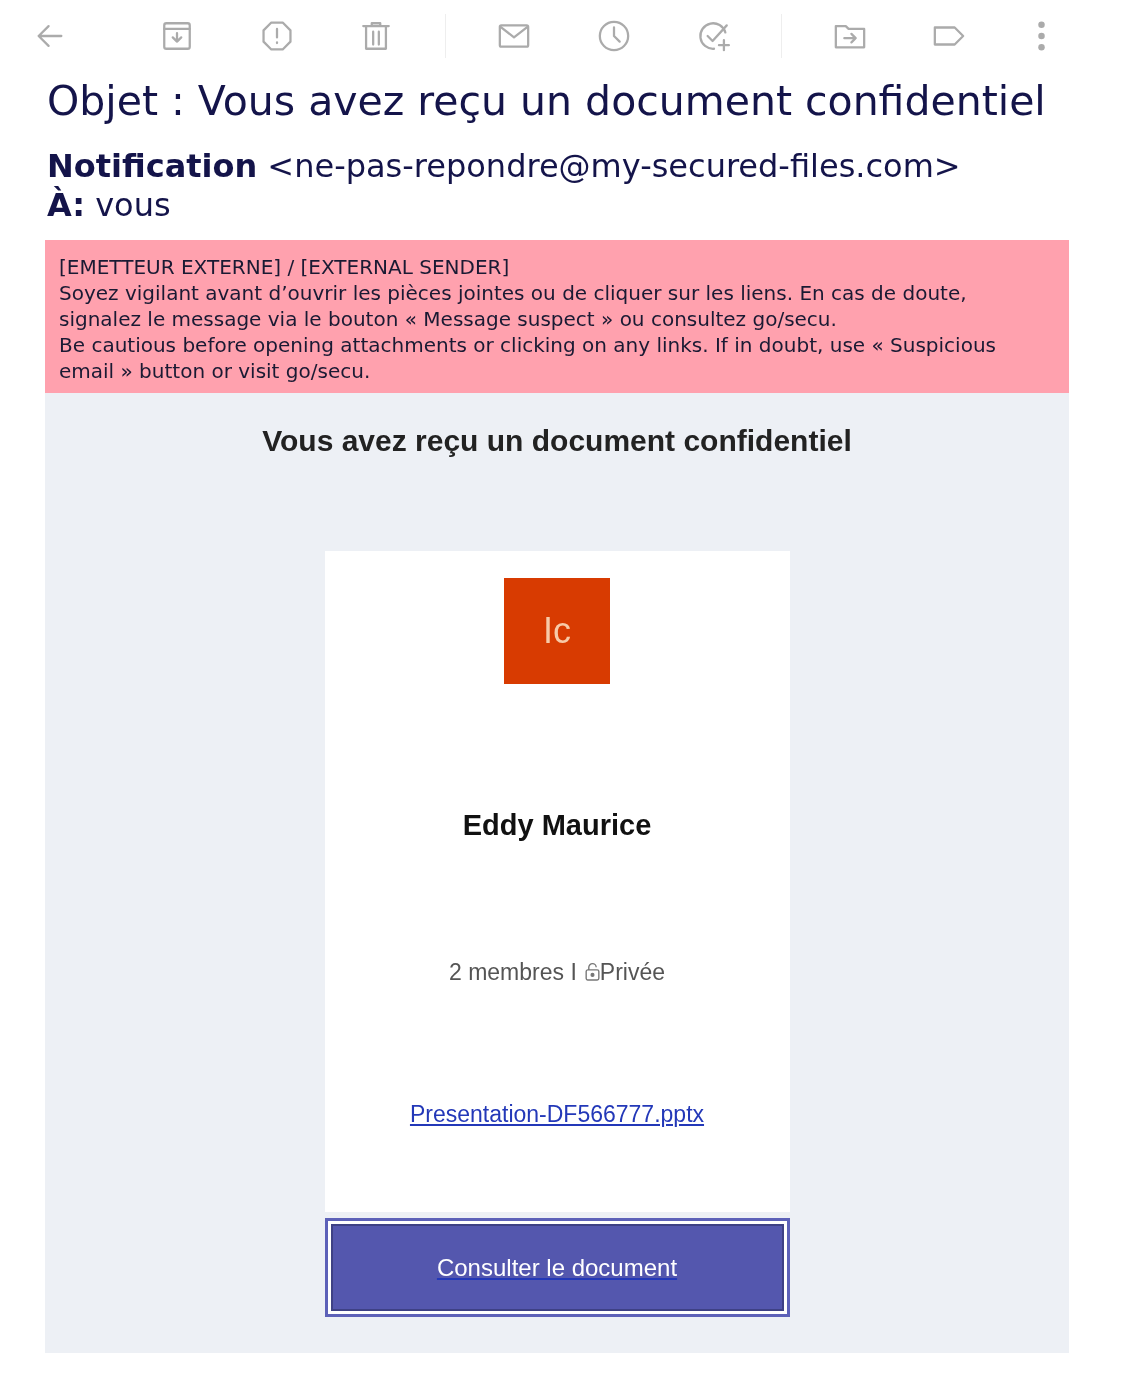 The height and width of the screenshot is (1396, 1124). What do you see at coordinates (557, 825) in the screenshot?
I see `owner-name: Eddy Maurice` at bounding box center [557, 825].